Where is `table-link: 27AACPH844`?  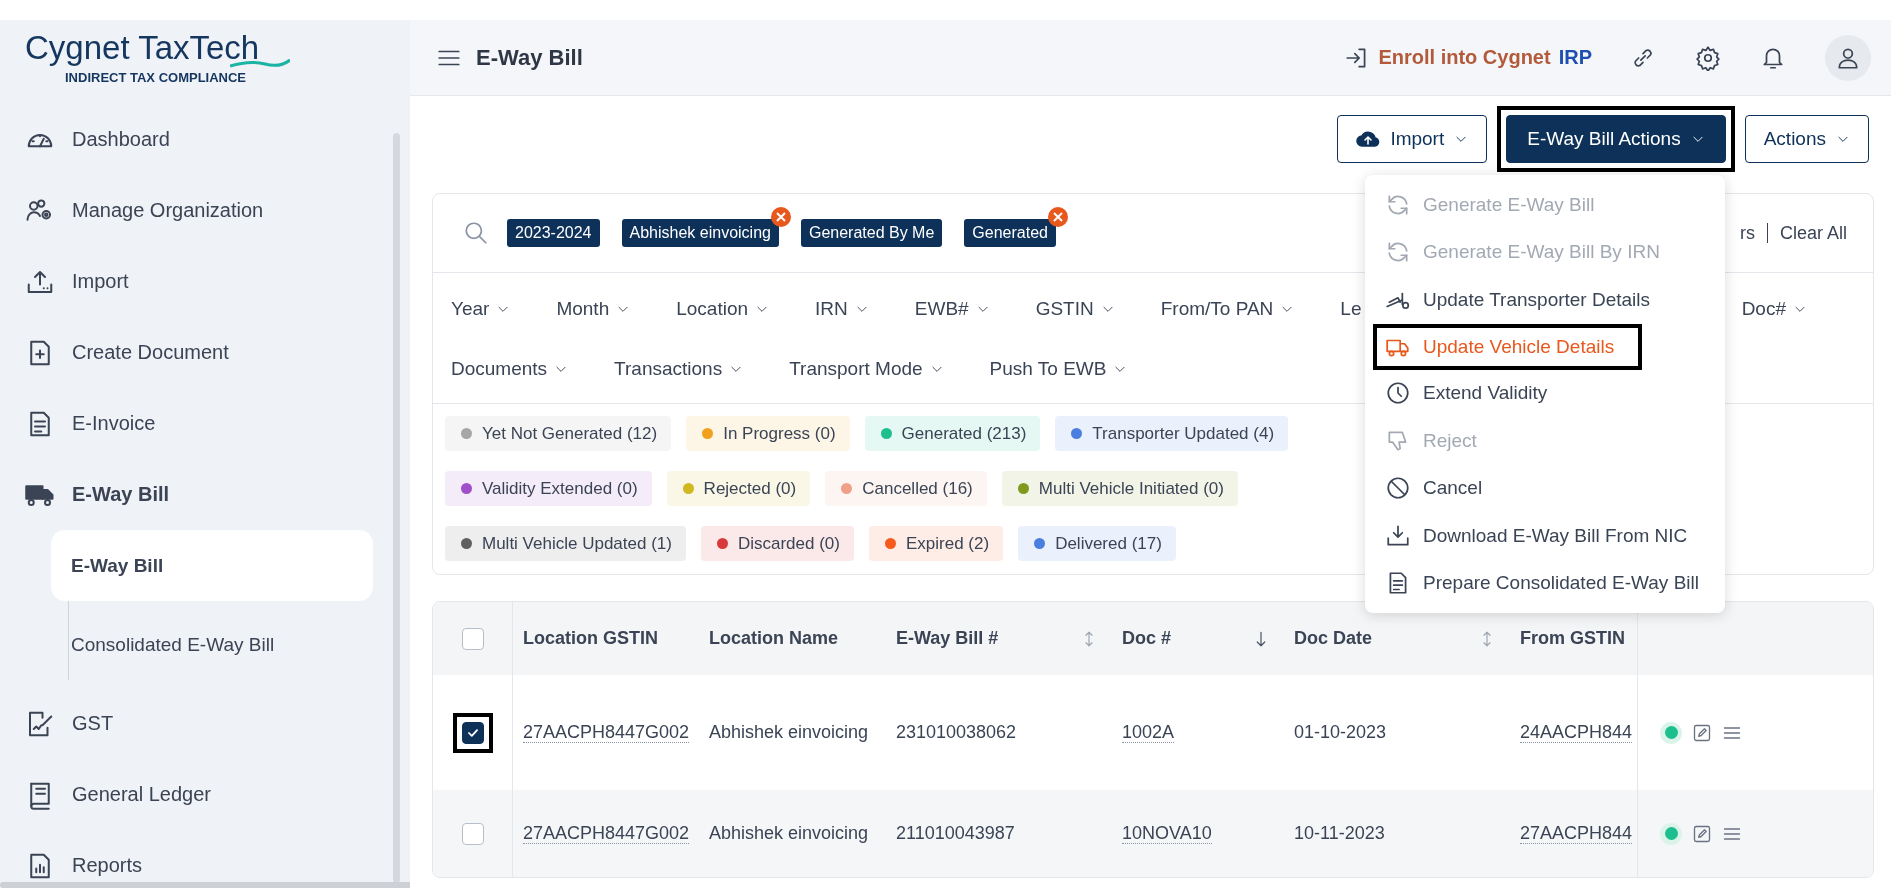
table-link: 27AACPH844 is located at coordinates (1576, 833).